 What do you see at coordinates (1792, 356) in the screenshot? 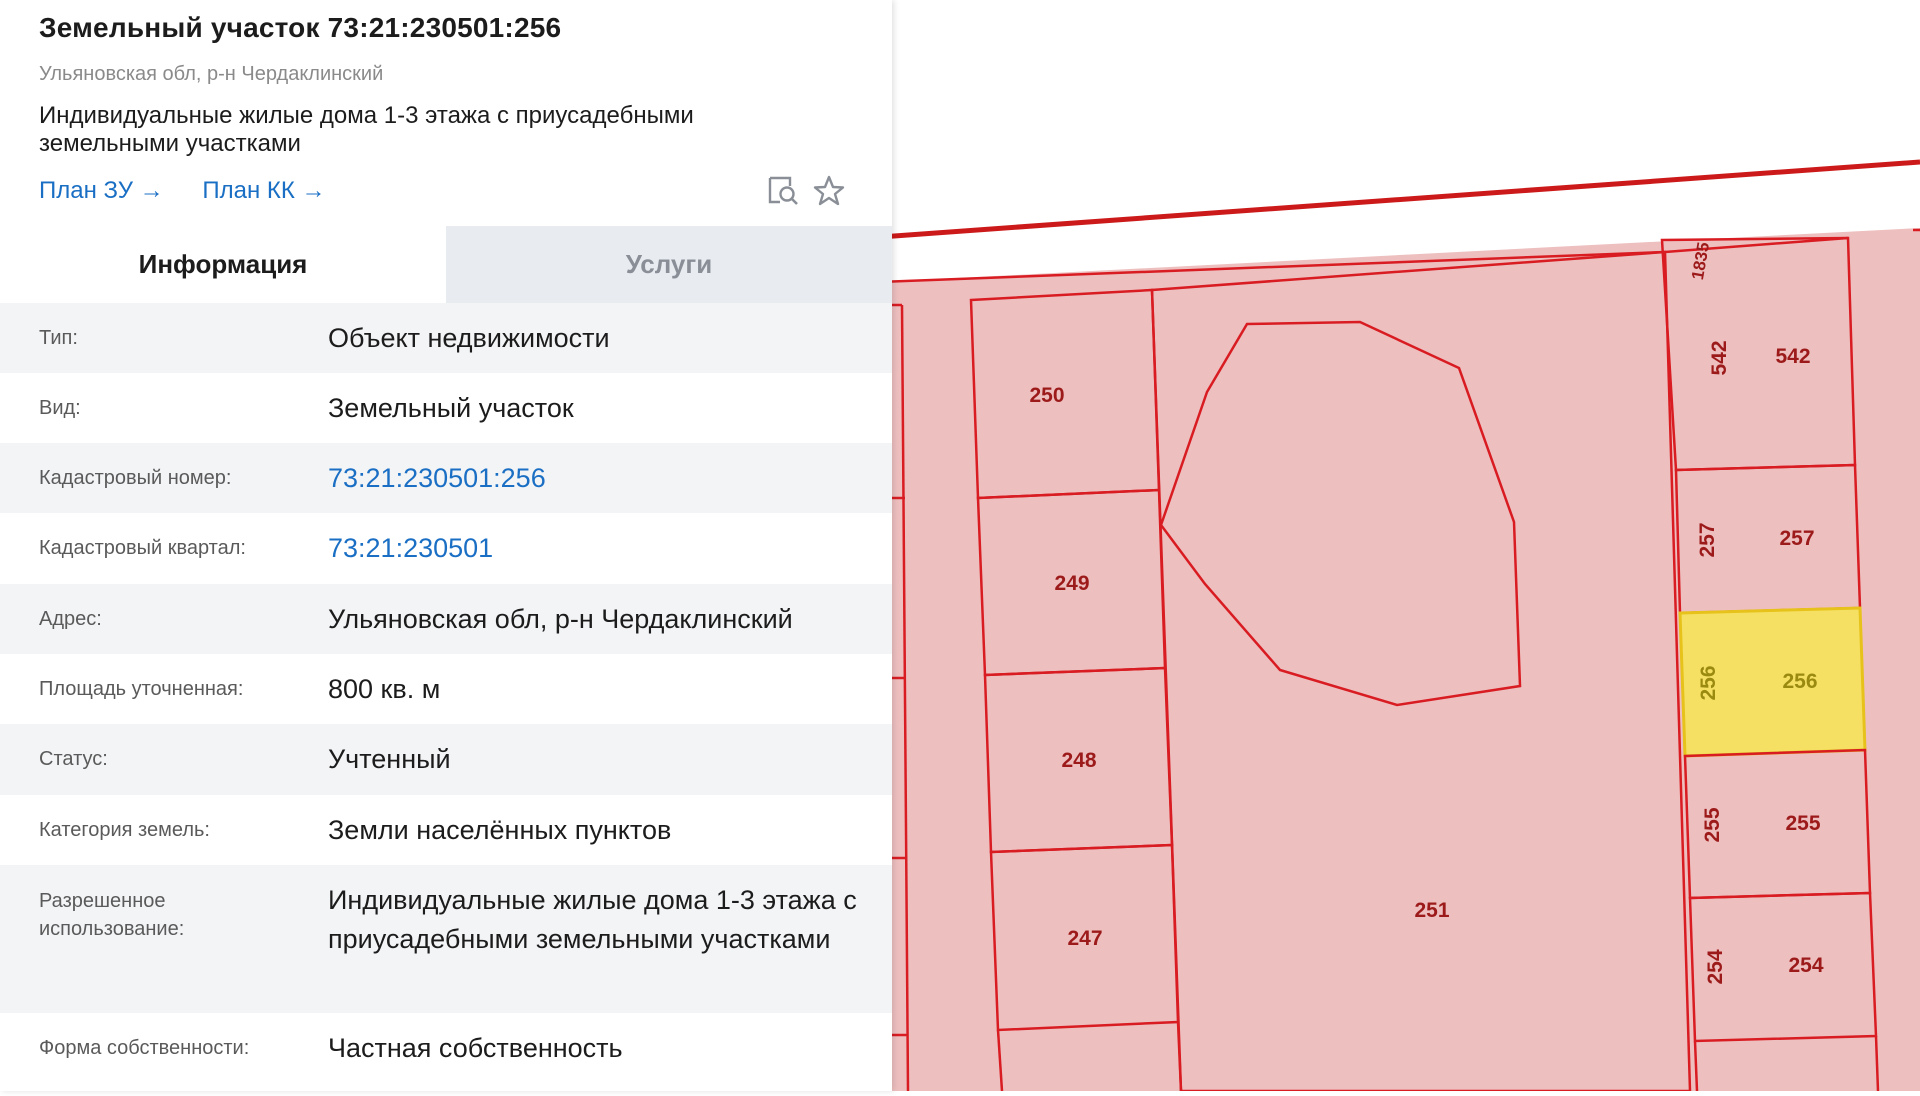
I see `parcel-label: 542` at bounding box center [1792, 356].